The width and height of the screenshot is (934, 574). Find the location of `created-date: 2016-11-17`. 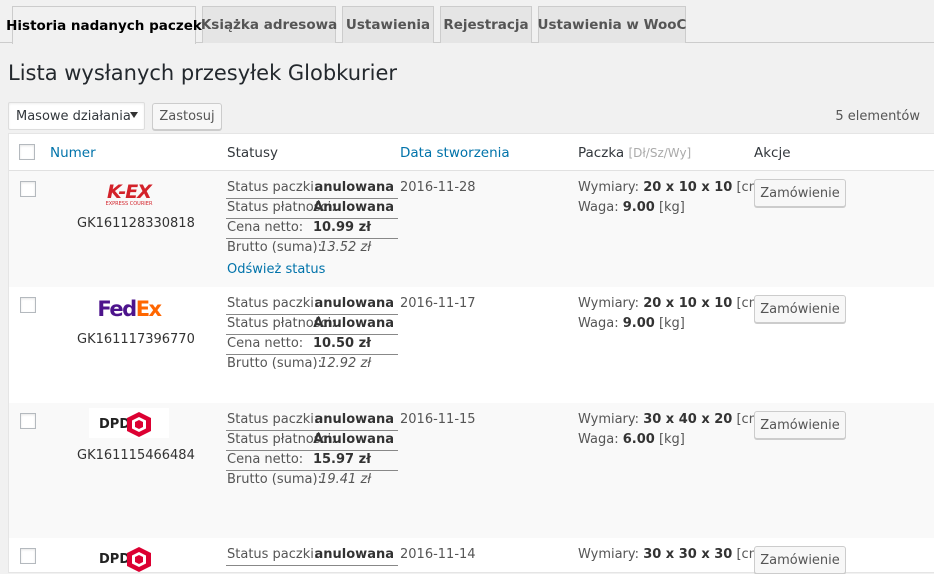

created-date: 2016-11-17 is located at coordinates (438, 303).